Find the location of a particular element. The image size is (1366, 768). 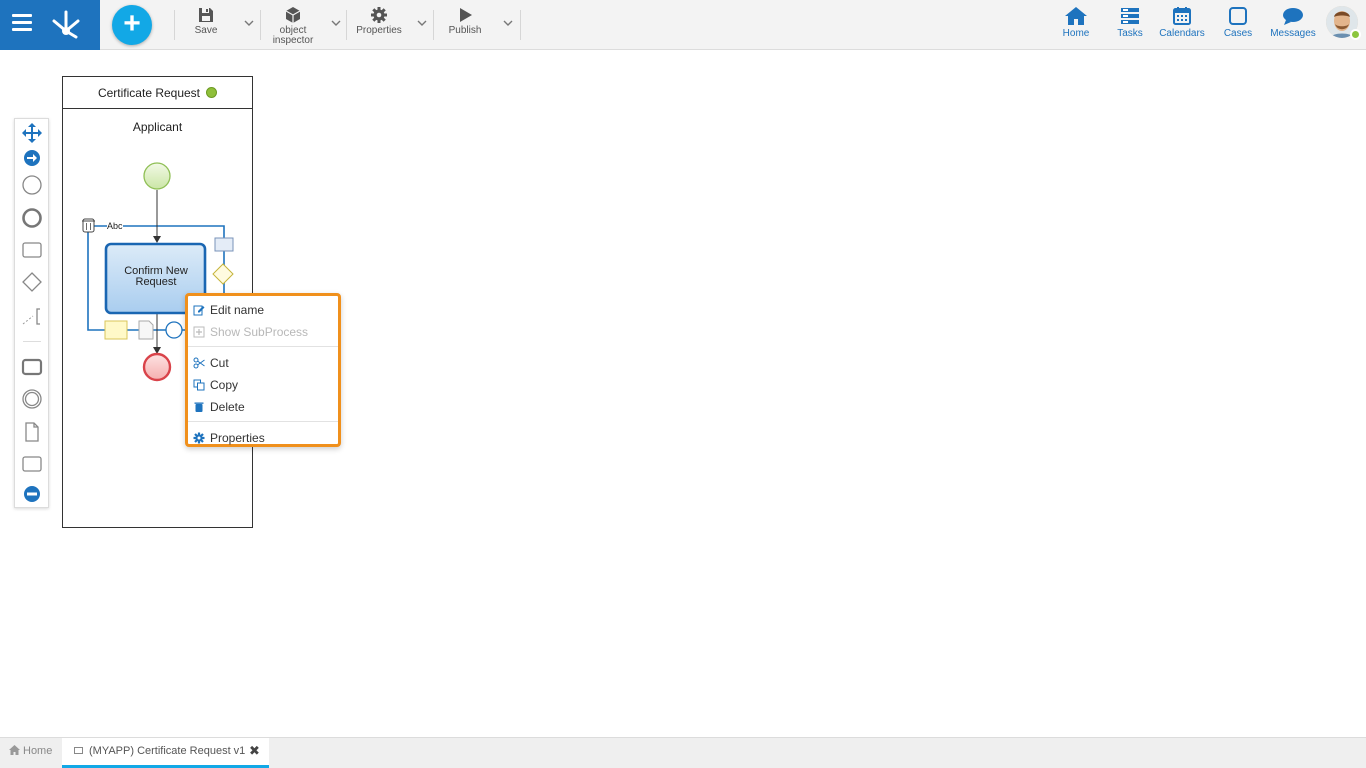

calendar-icon is located at coordinates (1182, 16).